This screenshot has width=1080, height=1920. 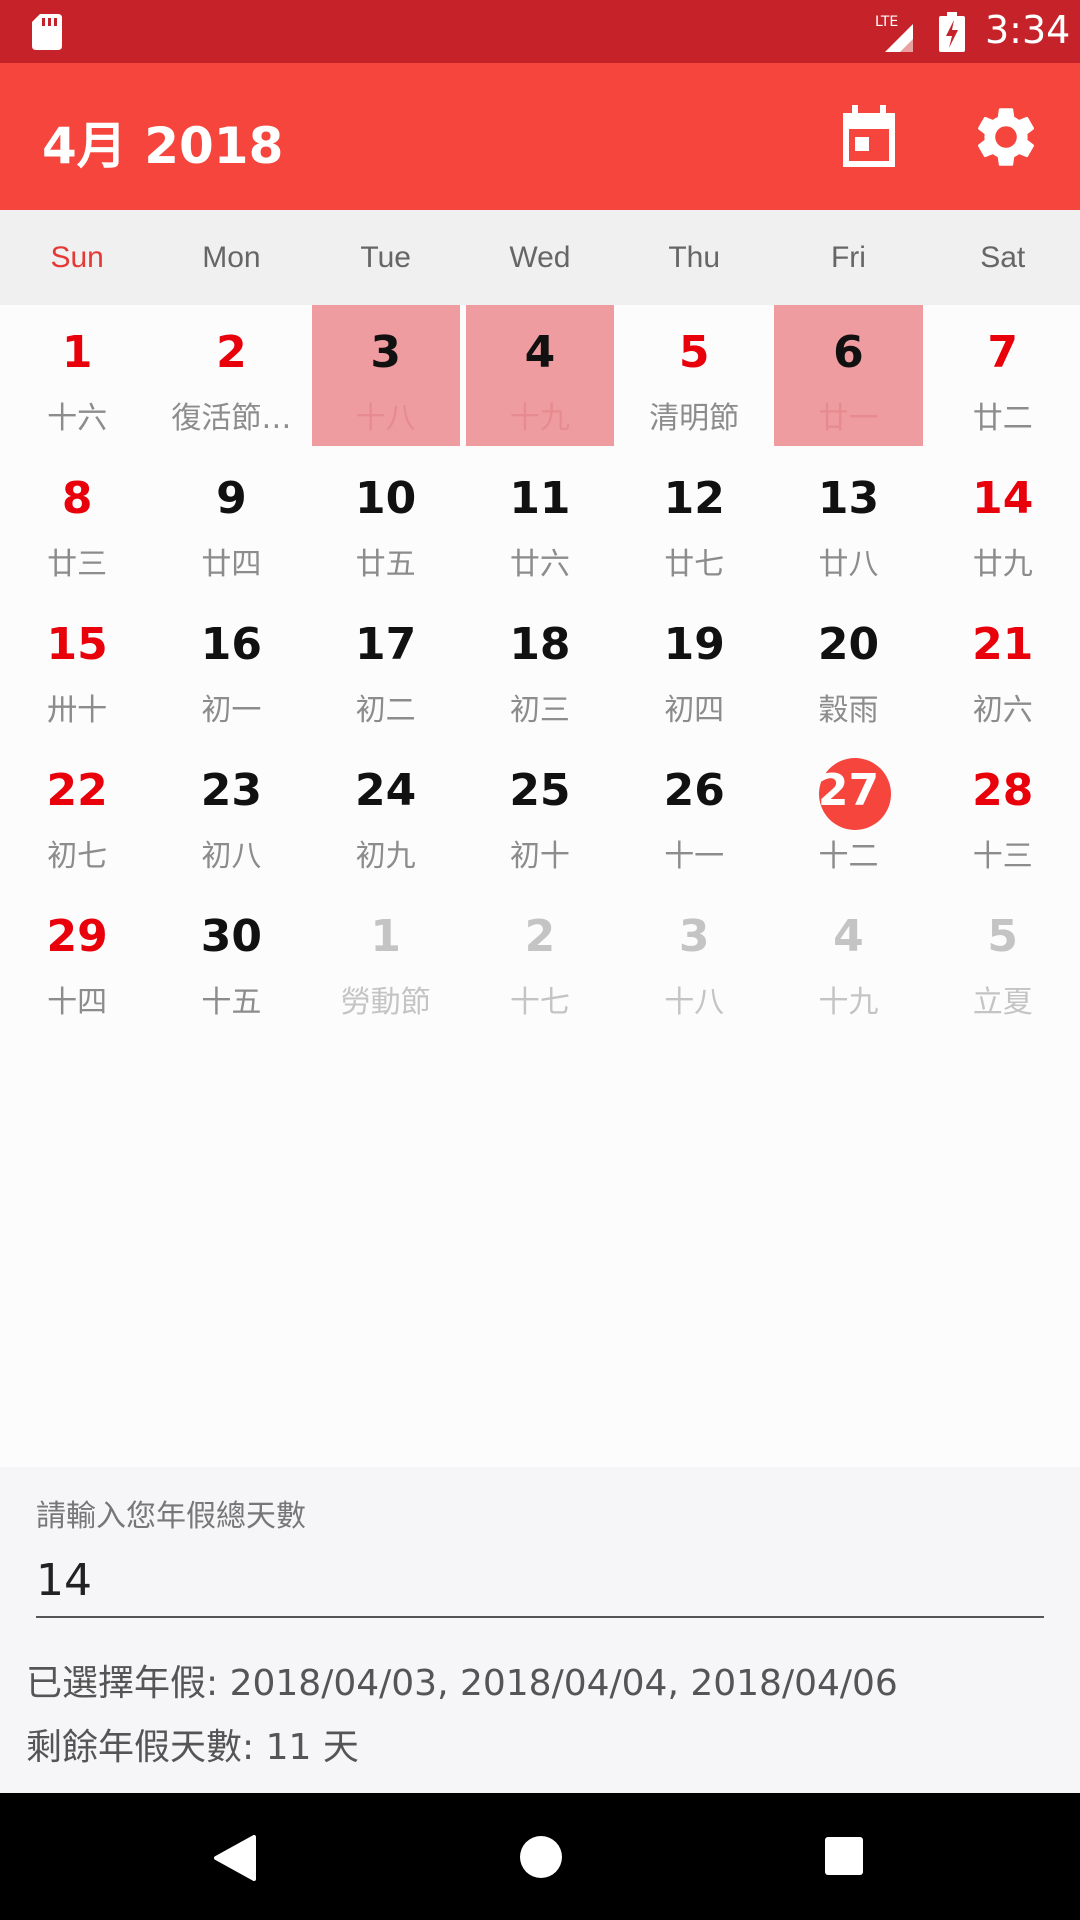 What do you see at coordinates (694, 644) in the screenshot?
I see `day-number: 19` at bounding box center [694, 644].